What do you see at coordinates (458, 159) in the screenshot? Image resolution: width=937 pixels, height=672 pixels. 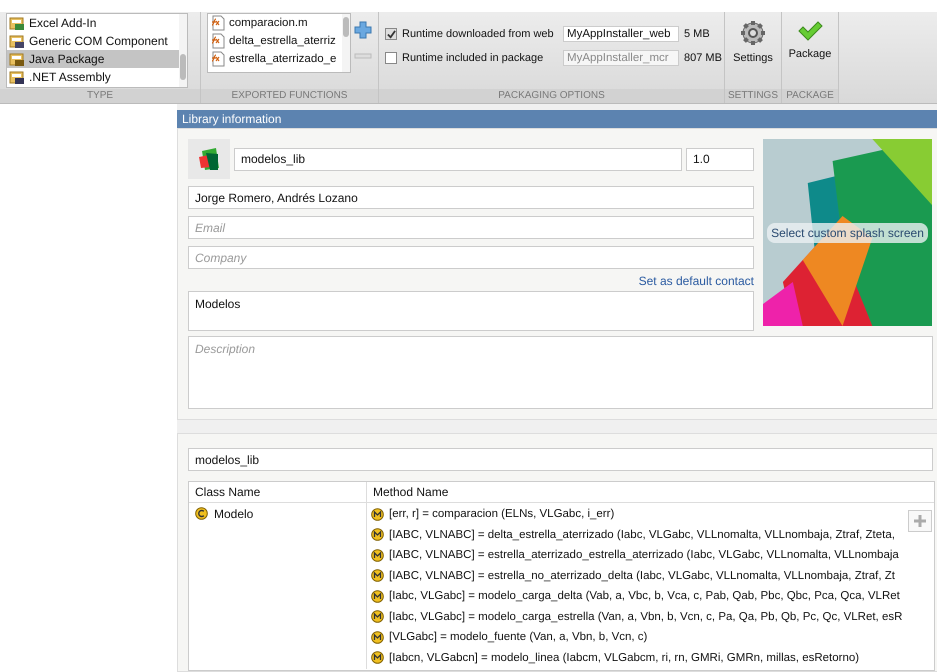 I see `library-name-field: modelos_lib` at bounding box center [458, 159].